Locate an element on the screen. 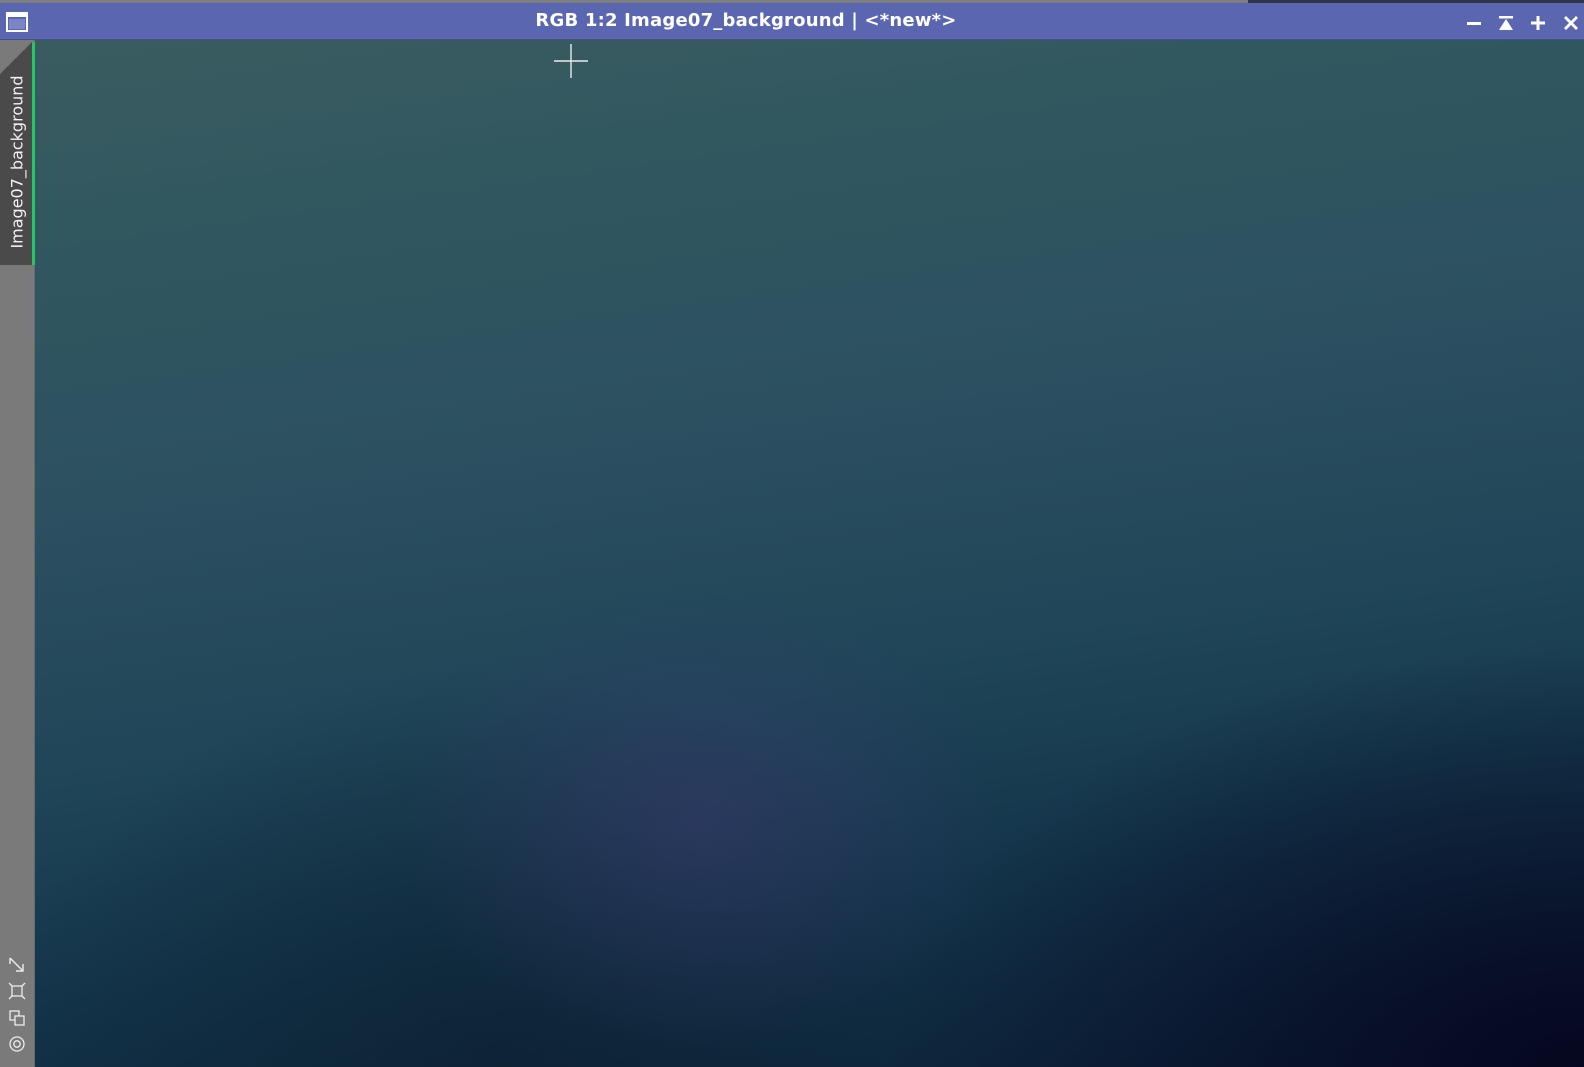 This screenshot has height=1067, width=1584. close-button is located at coordinates (1571, 23).